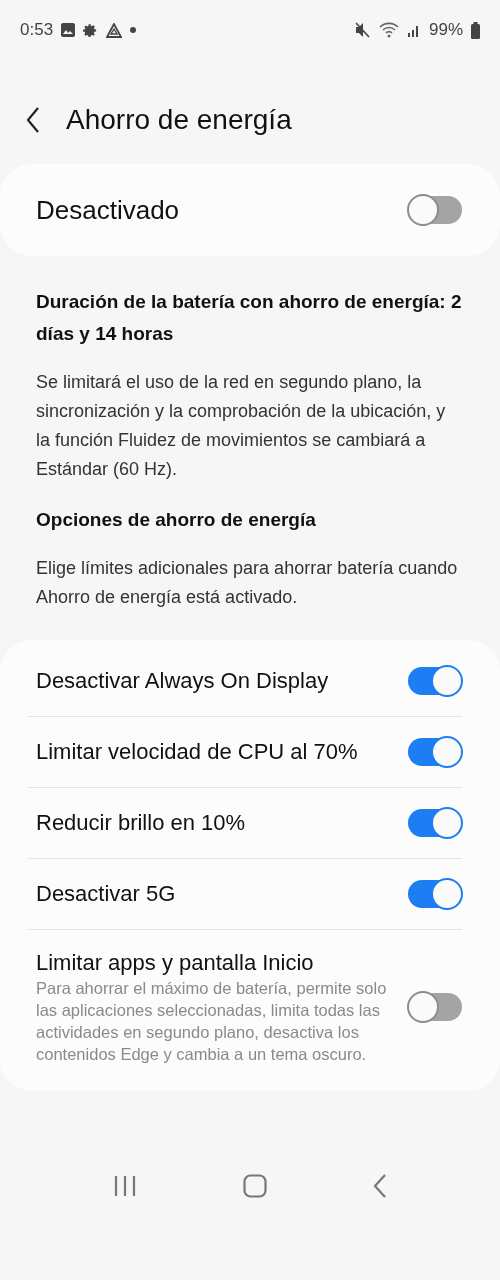 The image size is (500, 1280). What do you see at coordinates (125, 1185) in the screenshot?
I see `recent-apps-icon` at bounding box center [125, 1185].